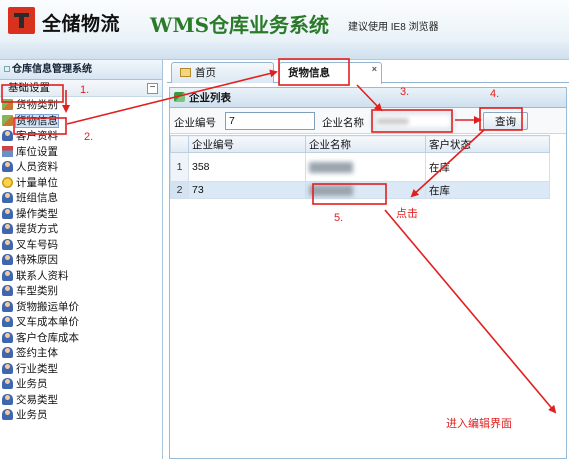  What do you see at coordinates (7, 69) in the screenshot?
I see `tree-icon` at bounding box center [7, 69].